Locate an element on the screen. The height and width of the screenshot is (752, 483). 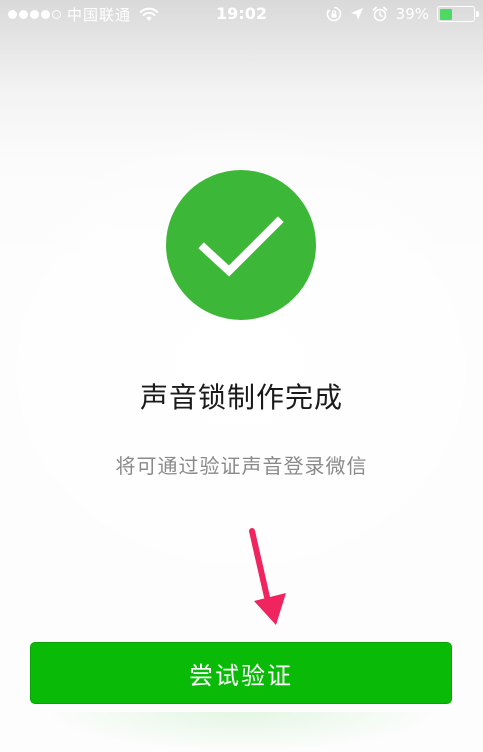
battery-icon is located at coordinates (458, 14).